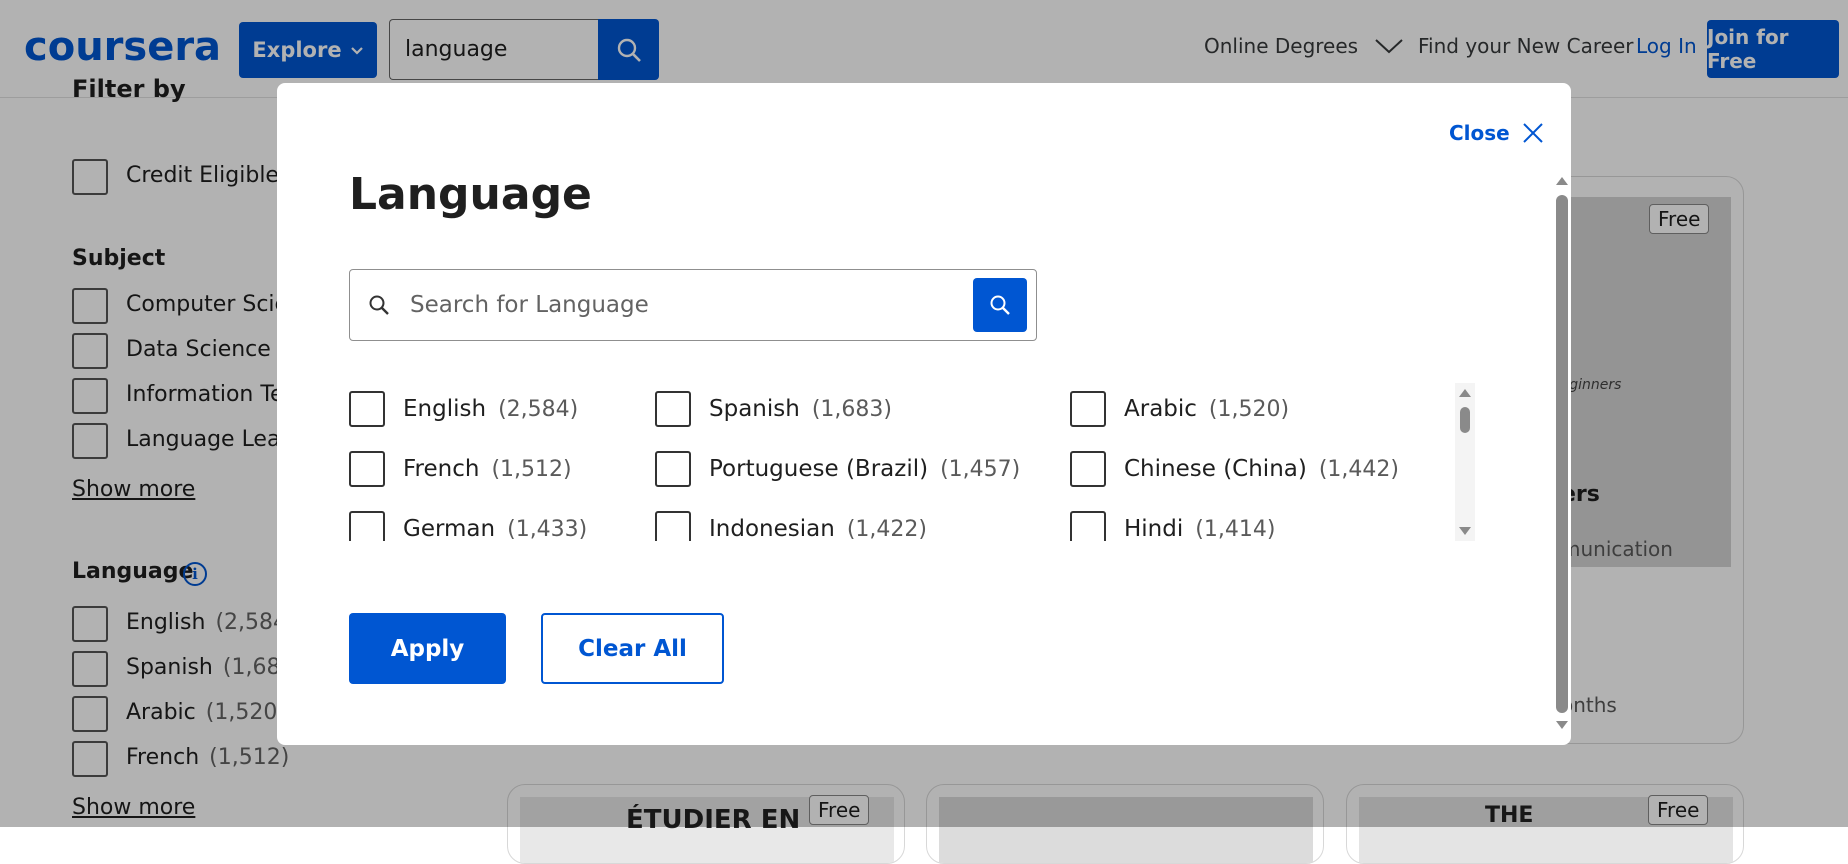 This screenshot has height=864, width=1848. What do you see at coordinates (1465, 462) in the screenshot?
I see `options-scrollbar` at bounding box center [1465, 462].